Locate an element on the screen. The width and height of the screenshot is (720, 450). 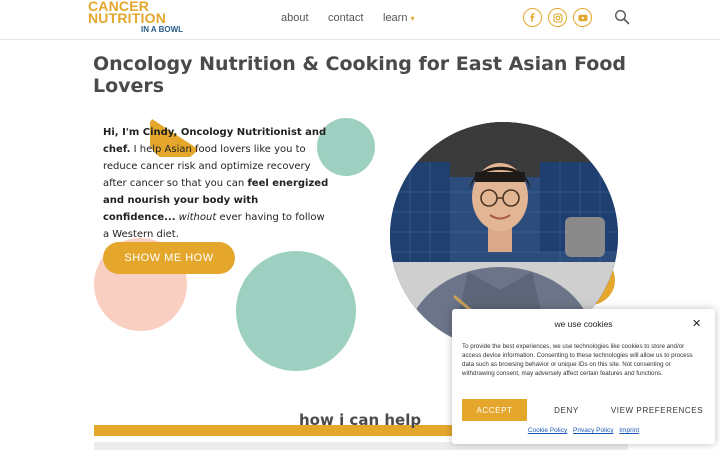
show-me-how-button: SHOW ME HOW is located at coordinates (169, 258).